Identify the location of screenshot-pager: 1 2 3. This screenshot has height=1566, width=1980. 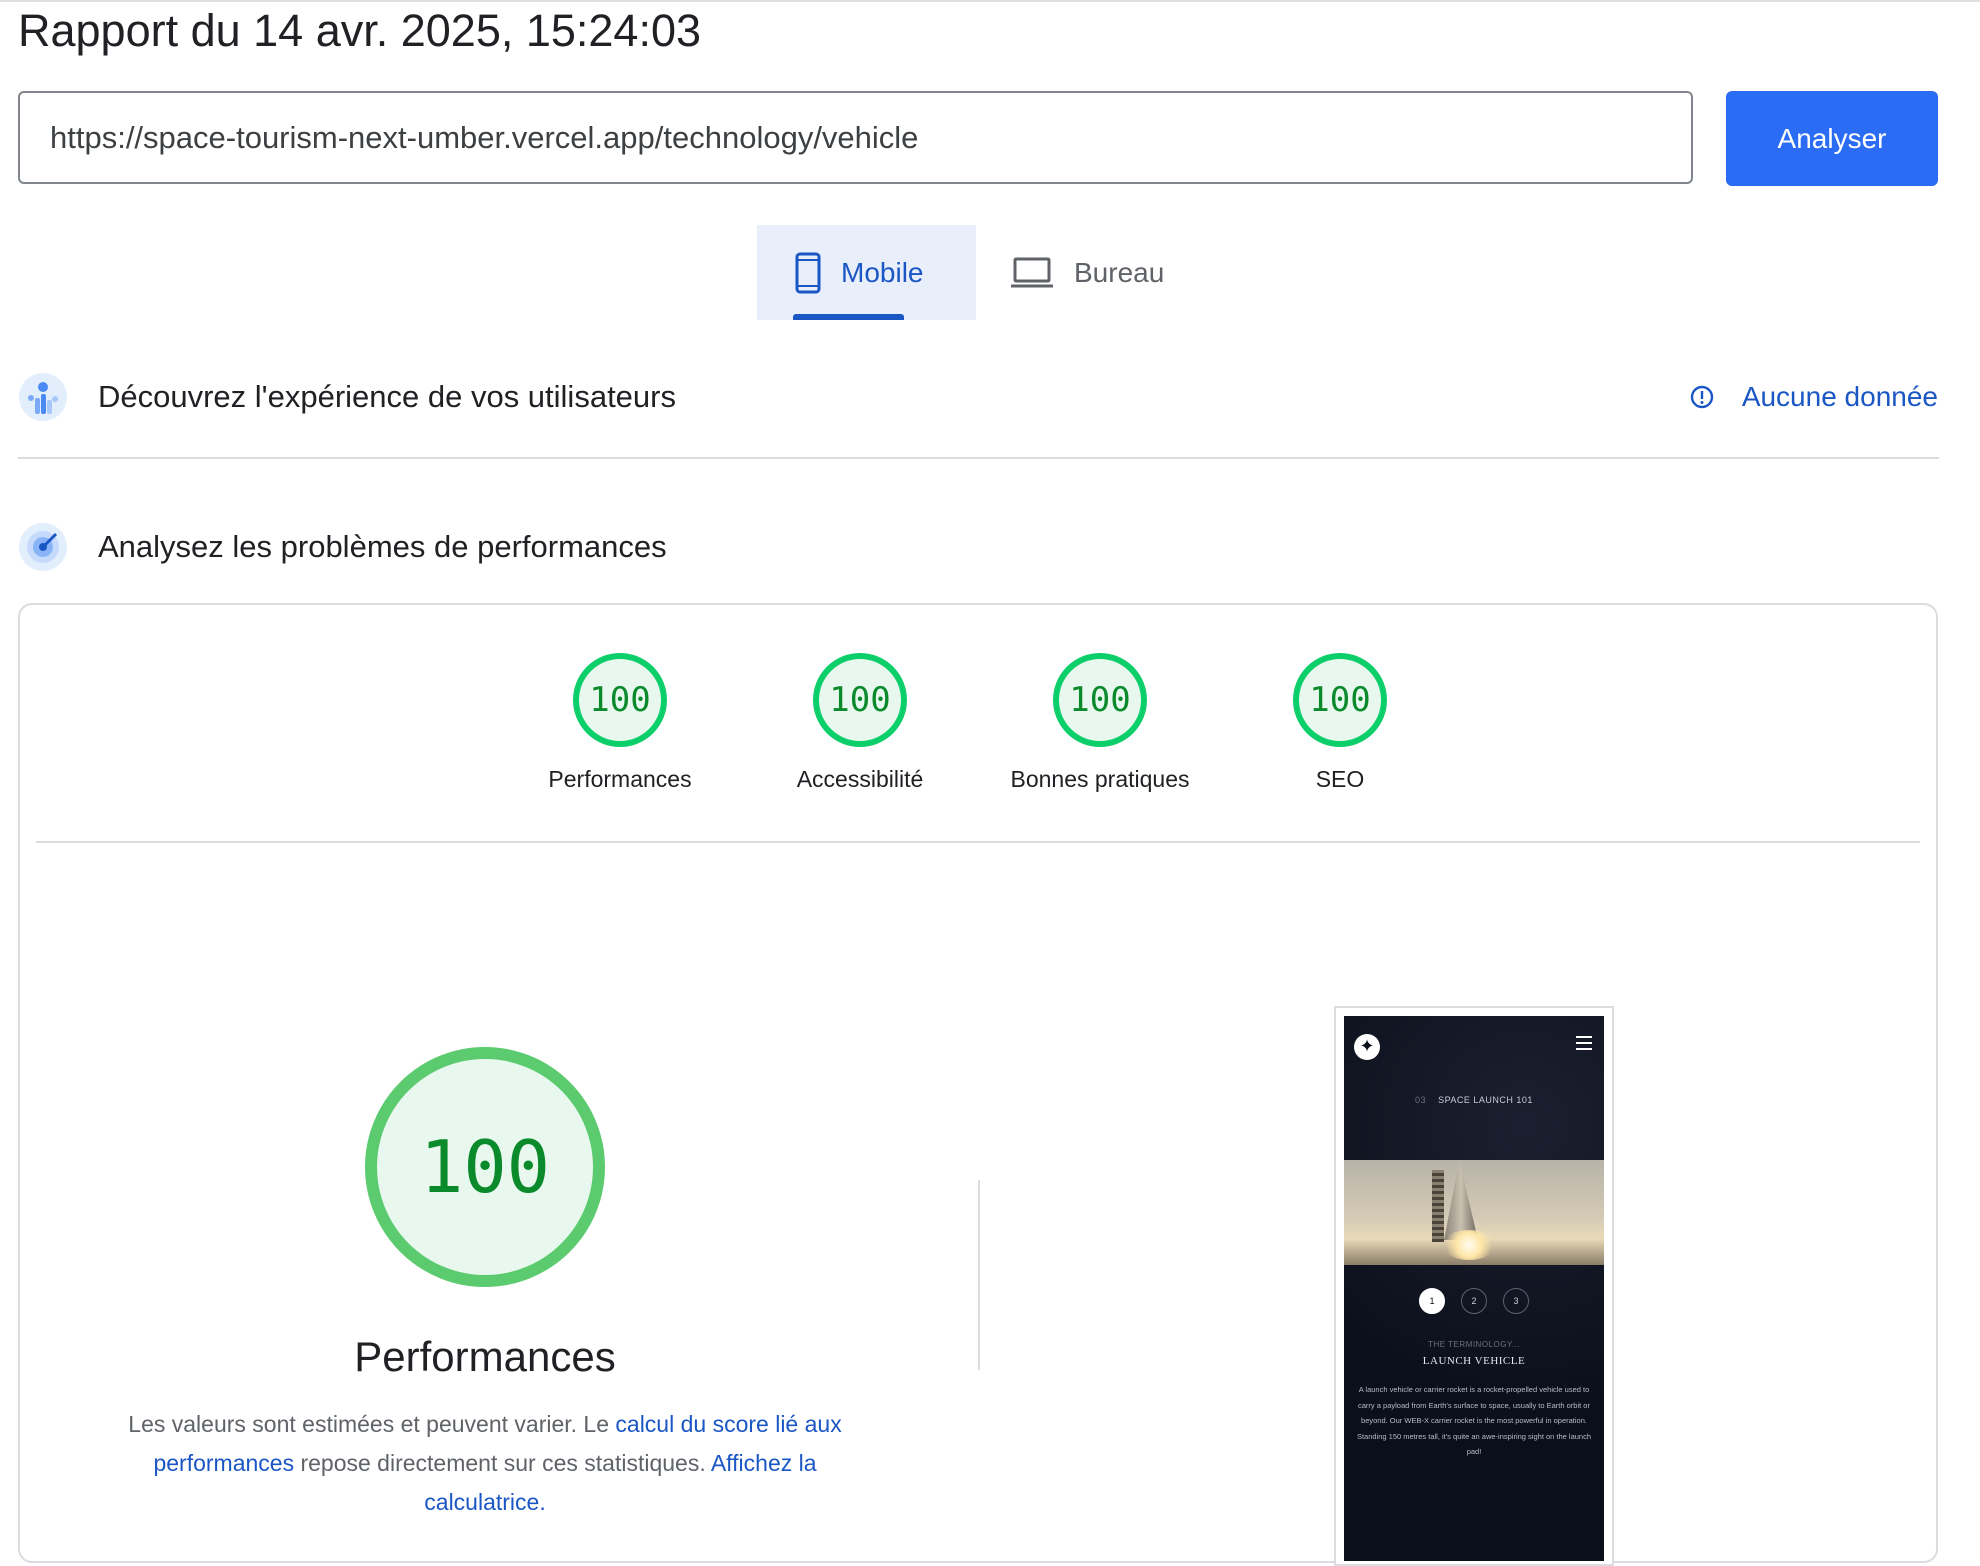
(1474, 1301).